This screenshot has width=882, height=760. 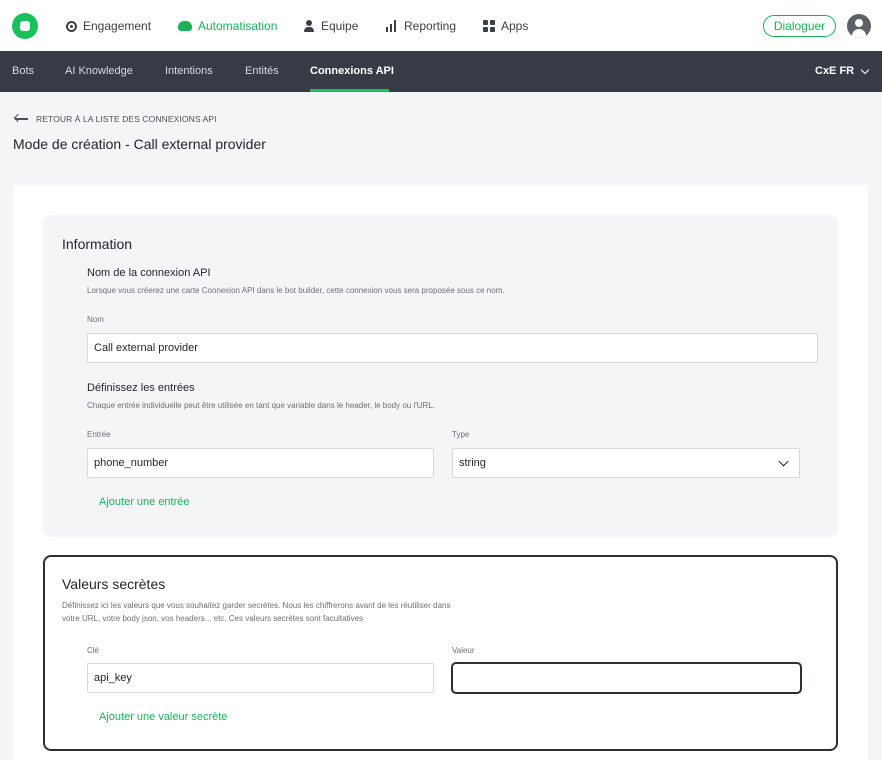 I want to click on connection-name-heading: Nom de la connexion API, so click(x=149, y=273).